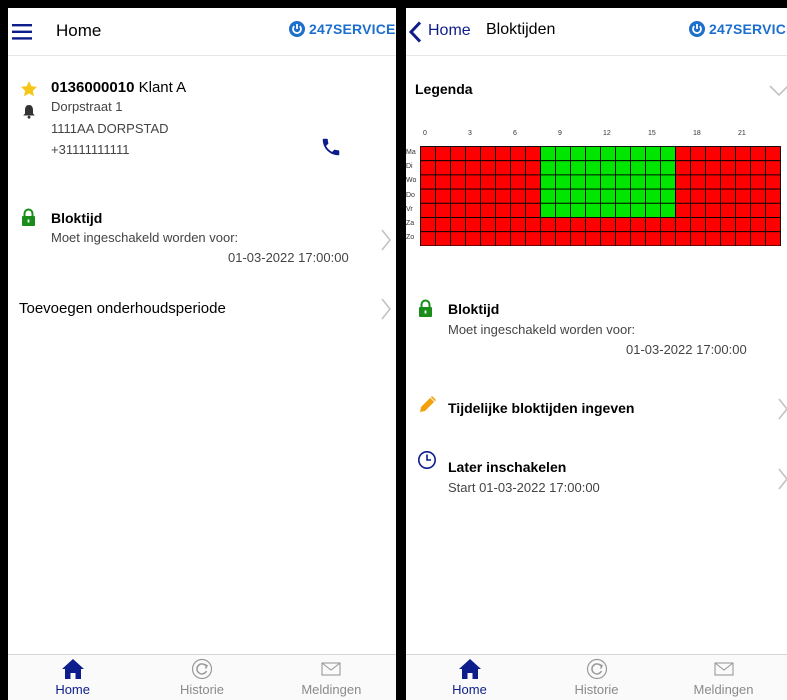  Describe the element at coordinates (202, 316) in the screenshot. I see `add-maintenance-row: Toevoegen onderhoudsperiode` at that location.